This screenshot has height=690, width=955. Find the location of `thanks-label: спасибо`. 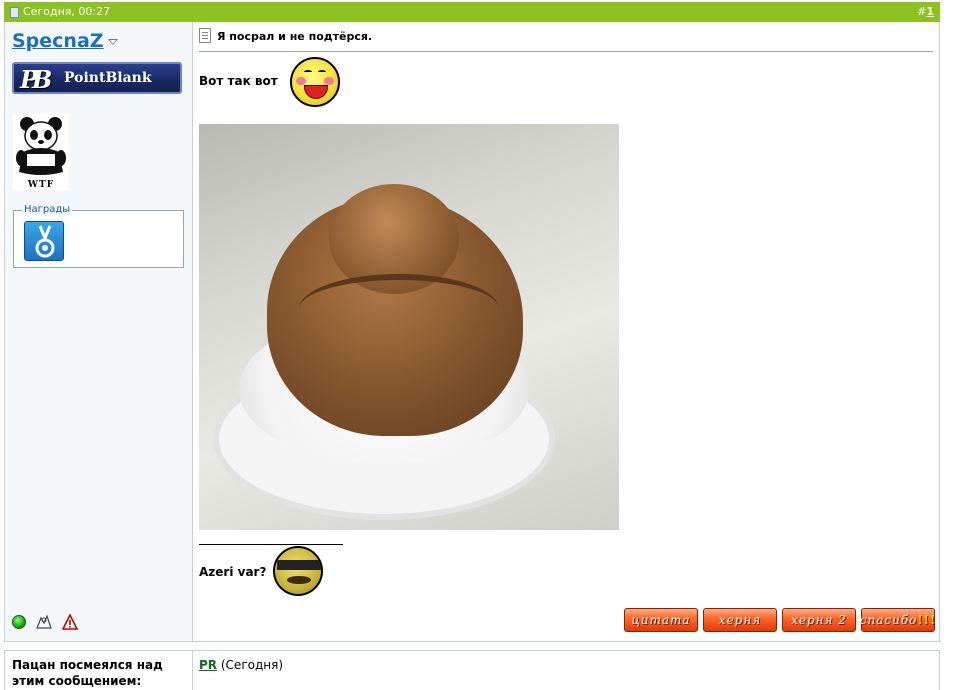

thanks-label: спасибо is located at coordinates (888, 620).